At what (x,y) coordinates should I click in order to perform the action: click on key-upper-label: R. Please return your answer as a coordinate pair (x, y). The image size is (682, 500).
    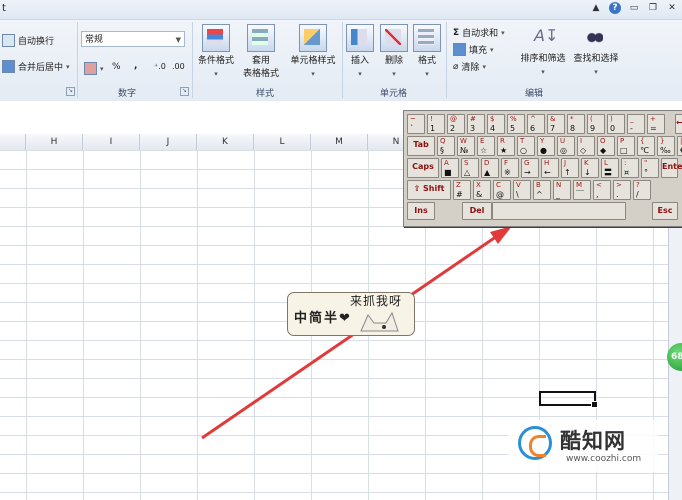
    Looking at the image, I should click on (502, 141).